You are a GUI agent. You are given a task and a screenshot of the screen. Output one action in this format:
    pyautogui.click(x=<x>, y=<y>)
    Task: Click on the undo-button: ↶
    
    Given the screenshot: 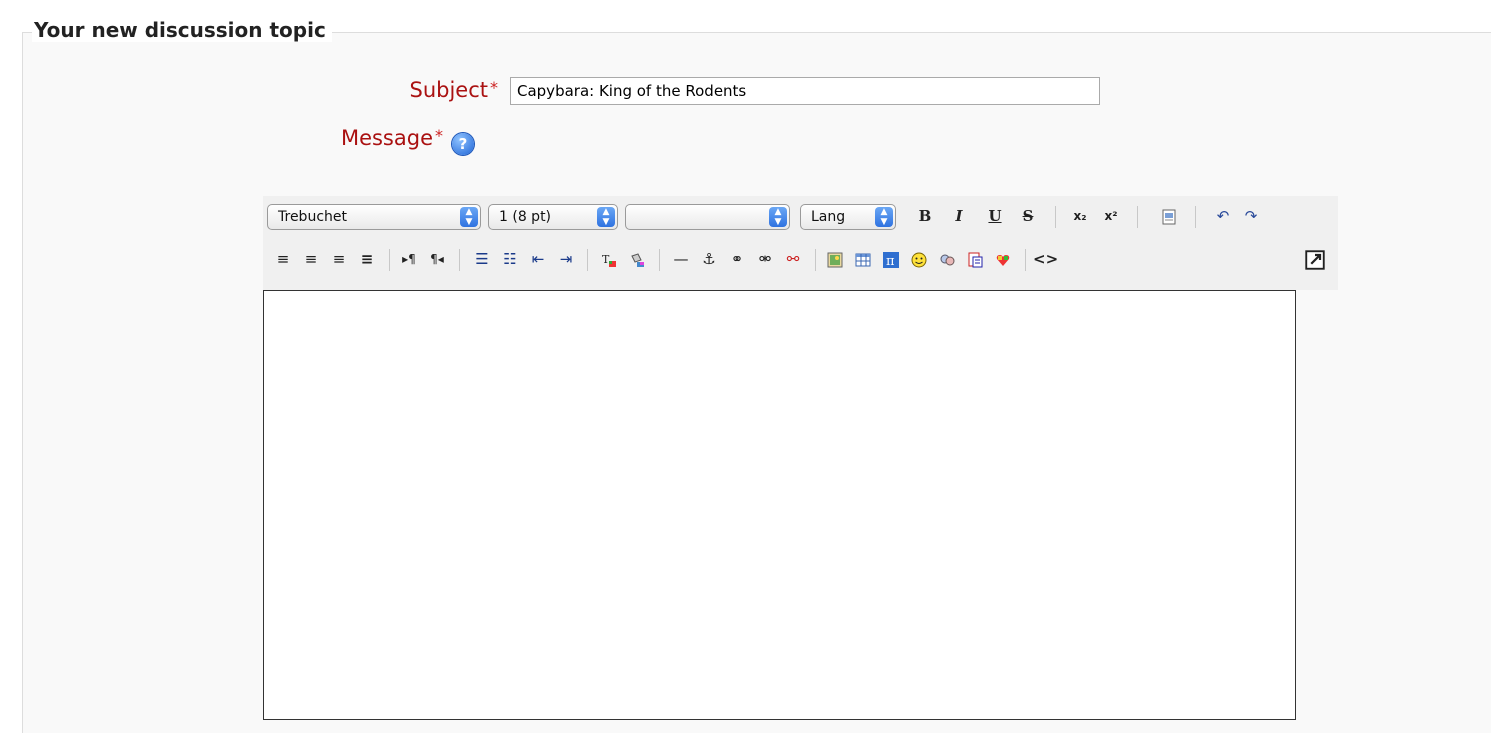 What is the action you would take?
    pyautogui.click(x=1223, y=216)
    